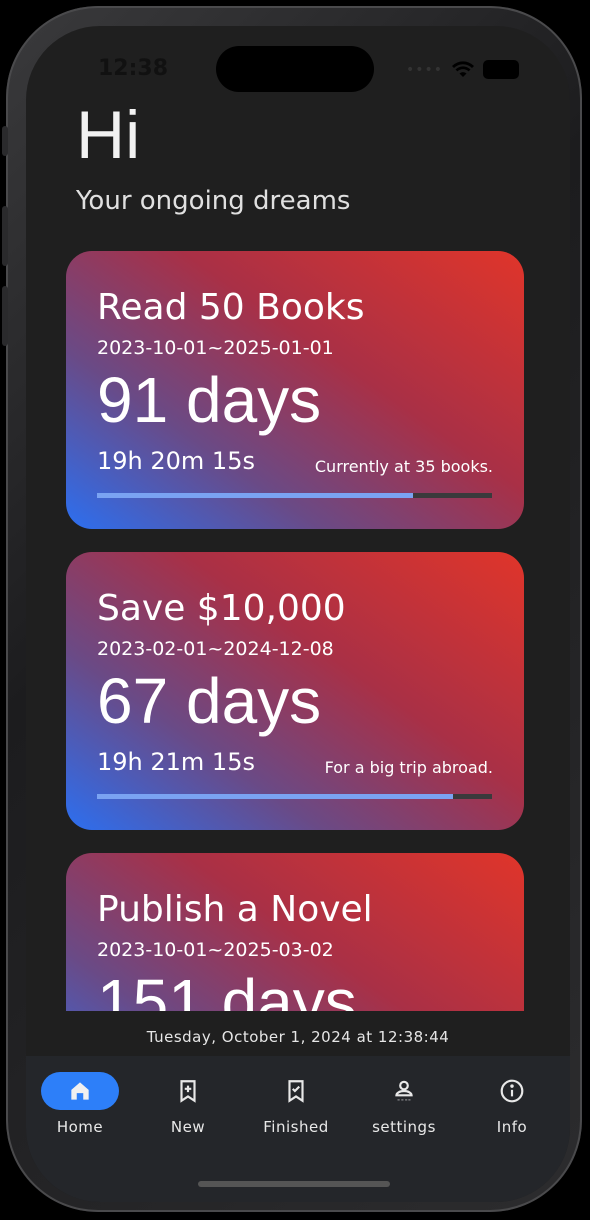 The height and width of the screenshot is (1220, 590). I want to click on dream-dates: 2023-02-01~2024-12-08, so click(215, 649).